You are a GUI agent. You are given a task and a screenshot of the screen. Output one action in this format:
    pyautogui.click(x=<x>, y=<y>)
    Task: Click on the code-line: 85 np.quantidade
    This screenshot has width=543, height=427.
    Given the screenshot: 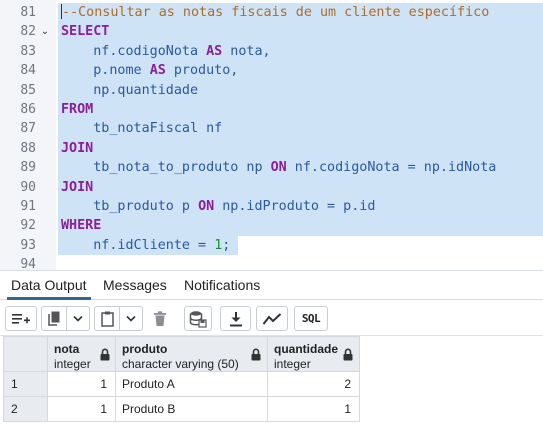 What is the action you would take?
    pyautogui.click(x=271, y=90)
    